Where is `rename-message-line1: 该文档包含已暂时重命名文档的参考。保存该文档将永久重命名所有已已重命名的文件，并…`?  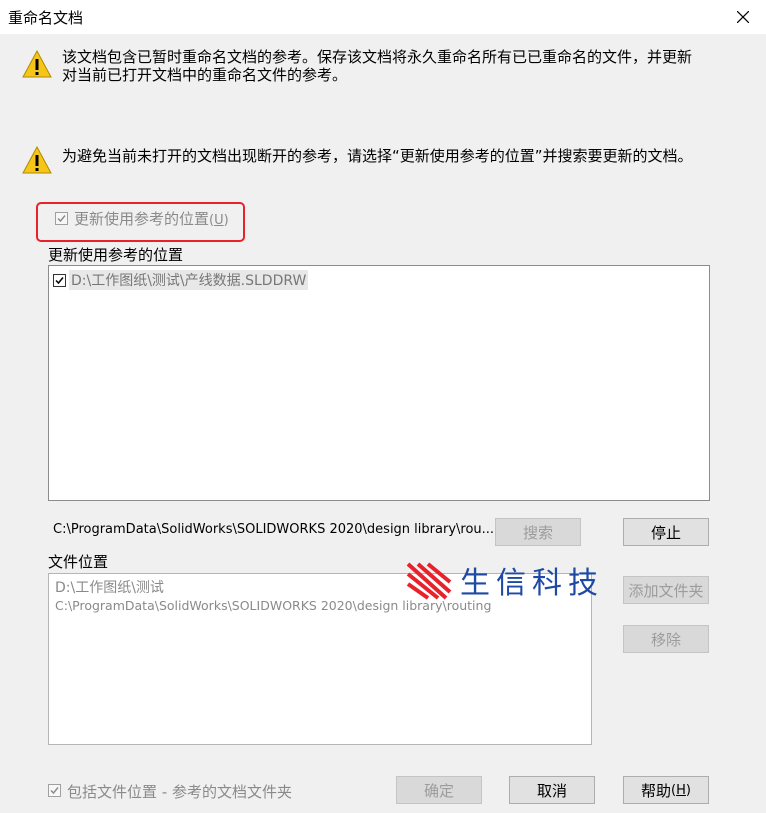 rename-message-line1: 该文档包含已暂时重命名文档的参考。保存该文档将永久重命名所有已已重命名的文件，并… is located at coordinates (377, 57).